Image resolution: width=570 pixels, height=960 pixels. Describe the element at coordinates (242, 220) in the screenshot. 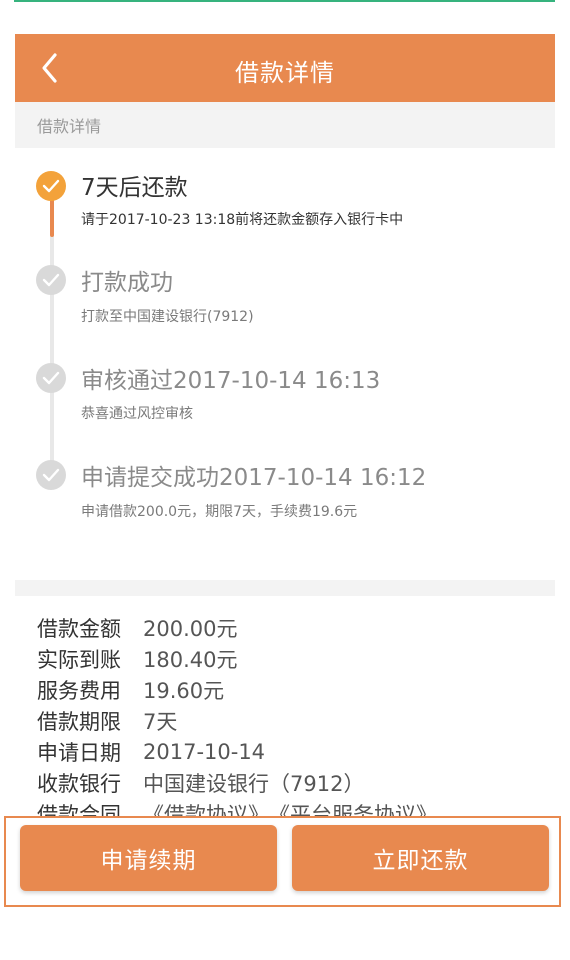

I see `step-desc: 请于2017-10-23 13:18前将还款金额存入银行卡中` at that location.